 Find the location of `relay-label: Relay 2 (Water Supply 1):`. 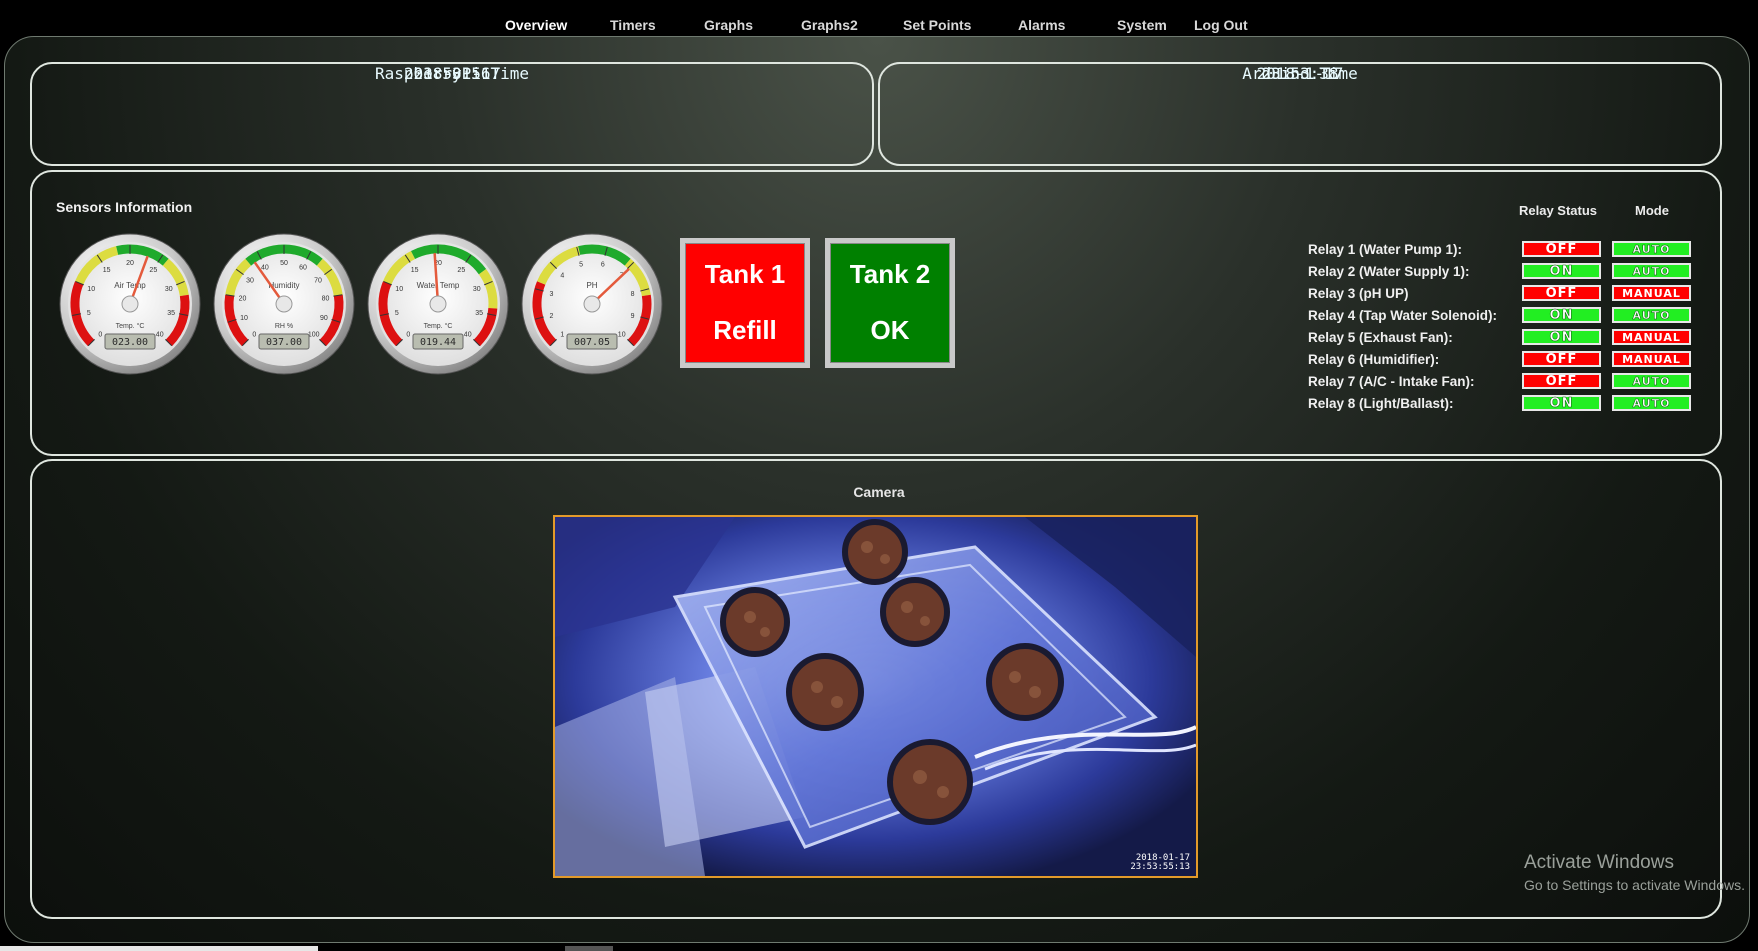

relay-label: Relay 2 (Water Supply 1): is located at coordinates (1389, 271).